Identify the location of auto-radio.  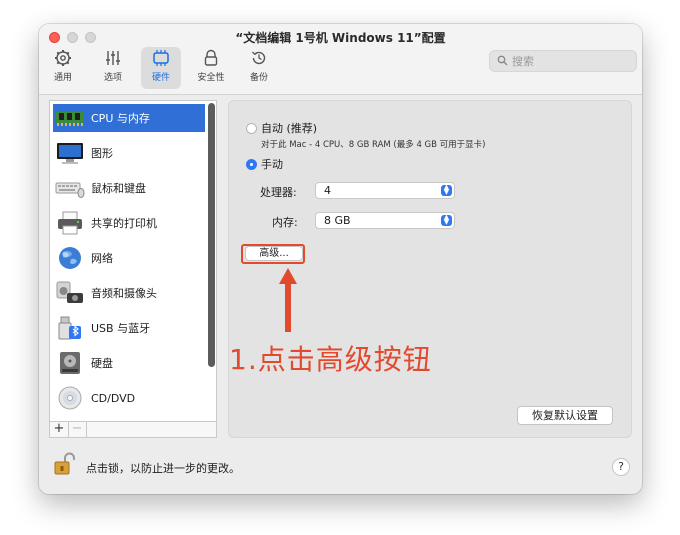
(251, 128).